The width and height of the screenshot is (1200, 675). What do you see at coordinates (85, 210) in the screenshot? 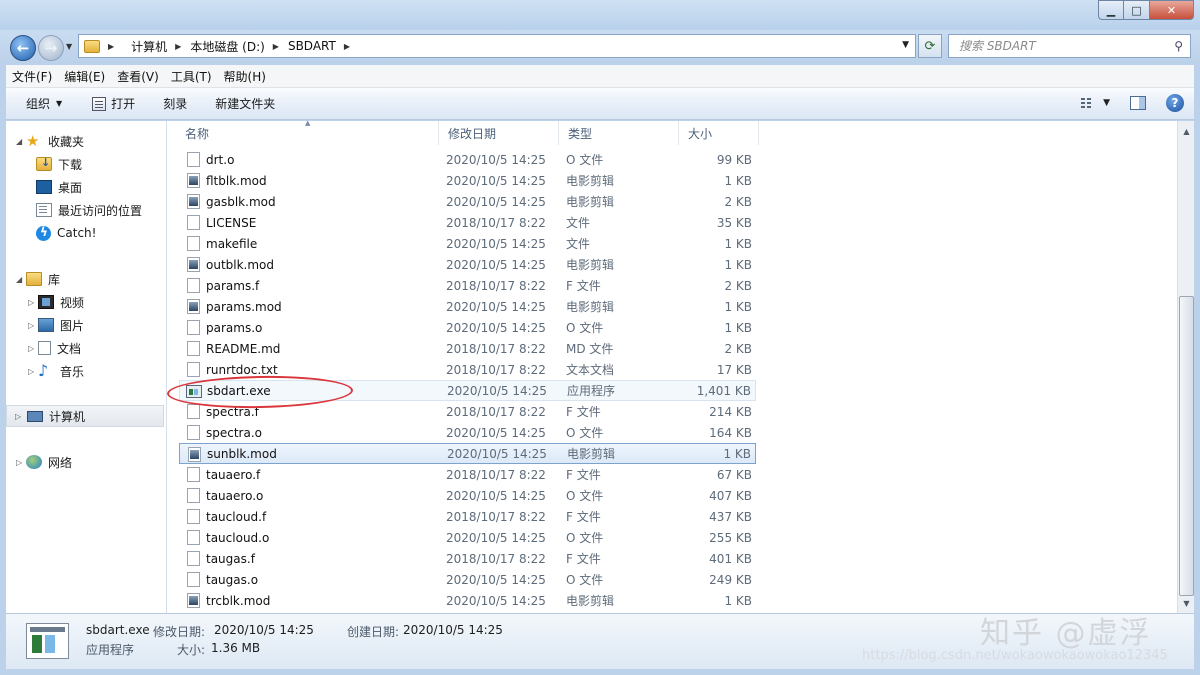
I see `sidebar-item-recent: 最近访问的位置` at bounding box center [85, 210].